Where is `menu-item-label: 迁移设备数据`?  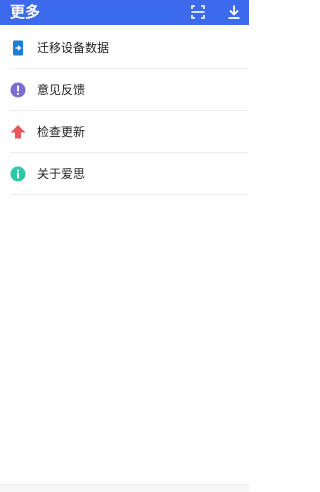 menu-item-label: 迁移设备数据 is located at coordinates (73, 48).